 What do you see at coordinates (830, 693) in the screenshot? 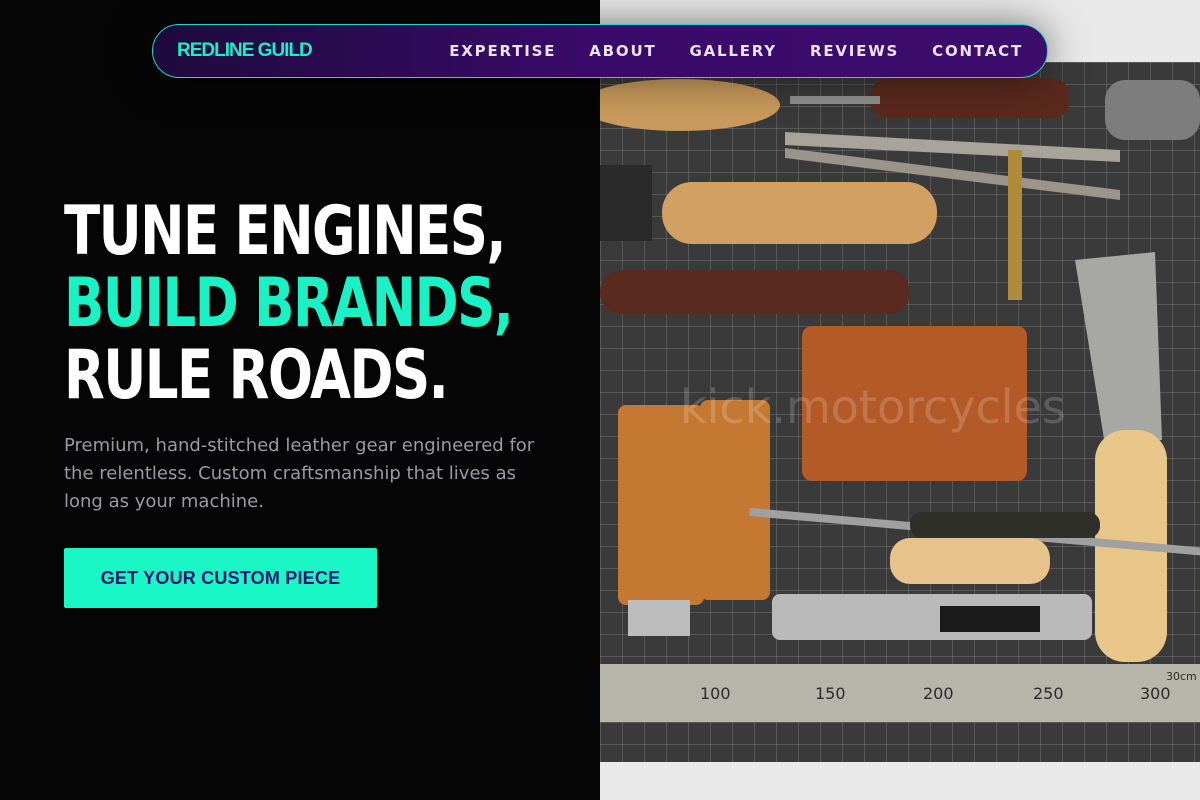
I see `ruler-label-150: 150` at bounding box center [830, 693].